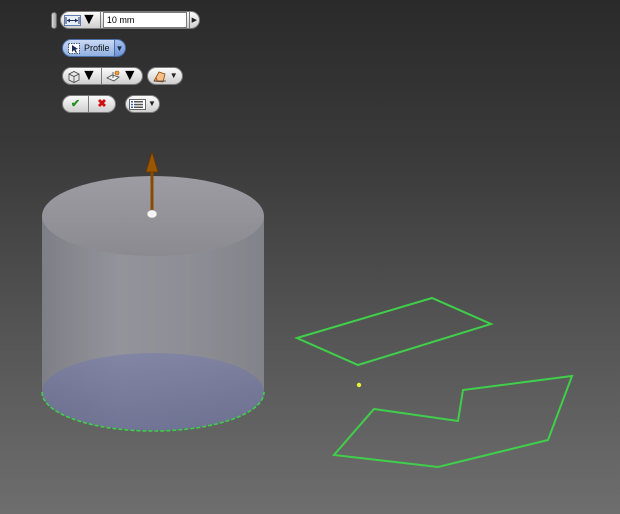 The height and width of the screenshot is (514, 620). I want to click on distance-row: ▼ ▶, so click(130, 20).